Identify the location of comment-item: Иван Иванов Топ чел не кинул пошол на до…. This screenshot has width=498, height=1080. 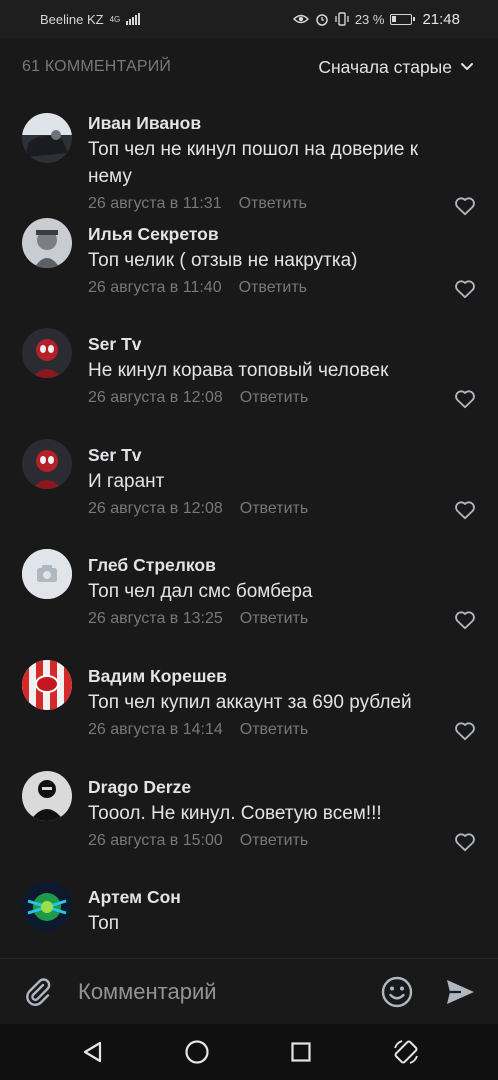
(249, 156).